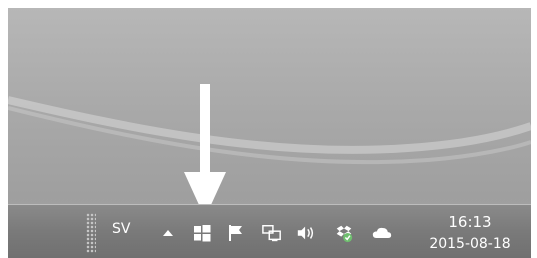 This screenshot has width=537, height=258. Describe the element at coordinates (121, 229) in the screenshot. I see `language-indicator: SV` at that location.